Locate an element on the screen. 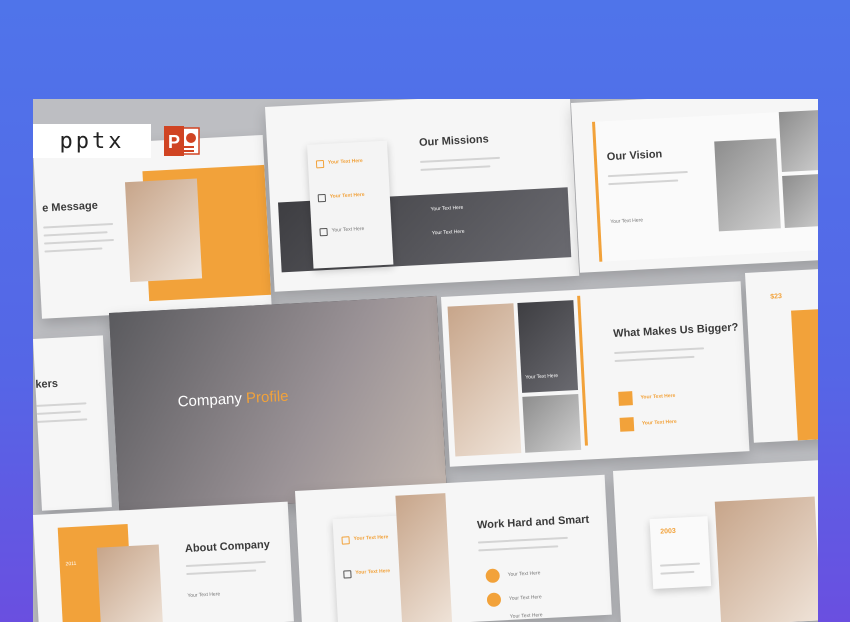 The image size is (850, 622). slide-company-profile: Company Profile is located at coordinates (278, 404).